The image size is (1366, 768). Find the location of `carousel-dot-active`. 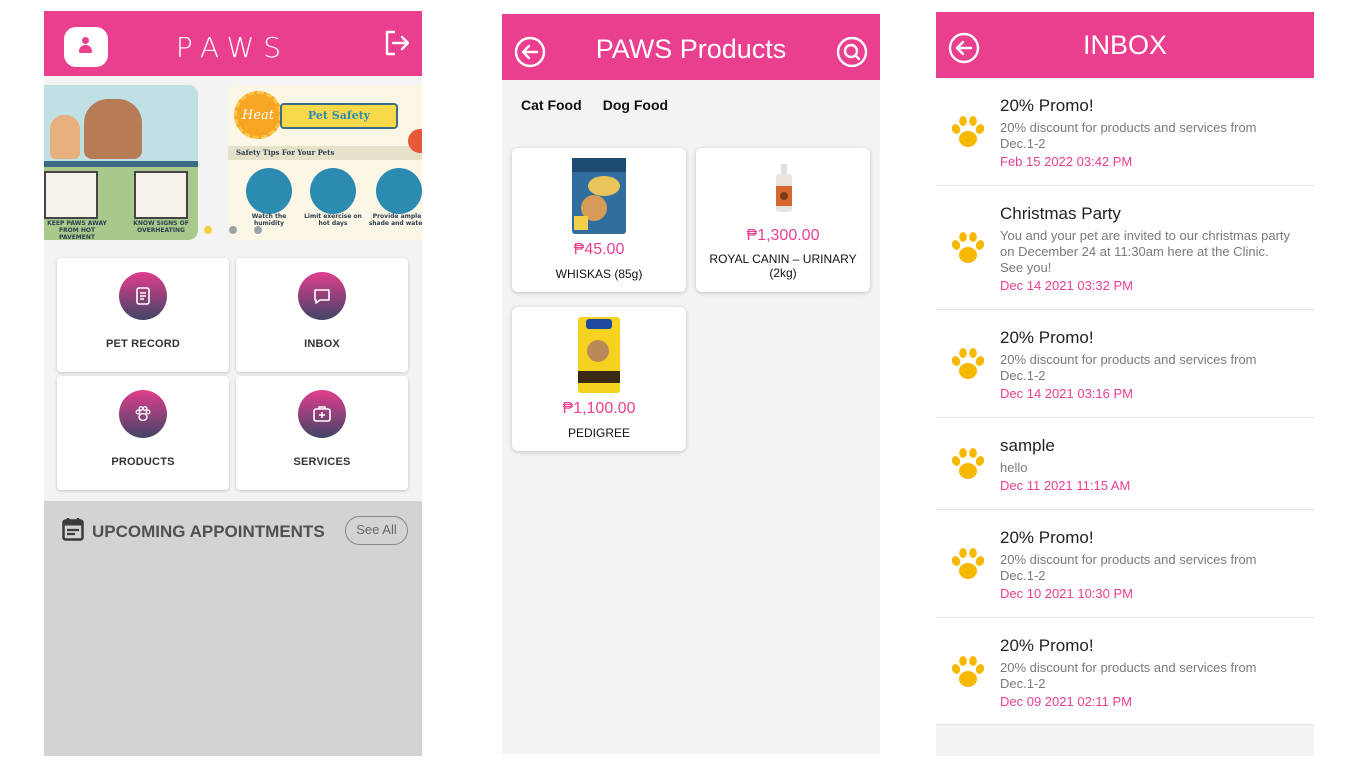

carousel-dot-active is located at coordinates (208, 230).